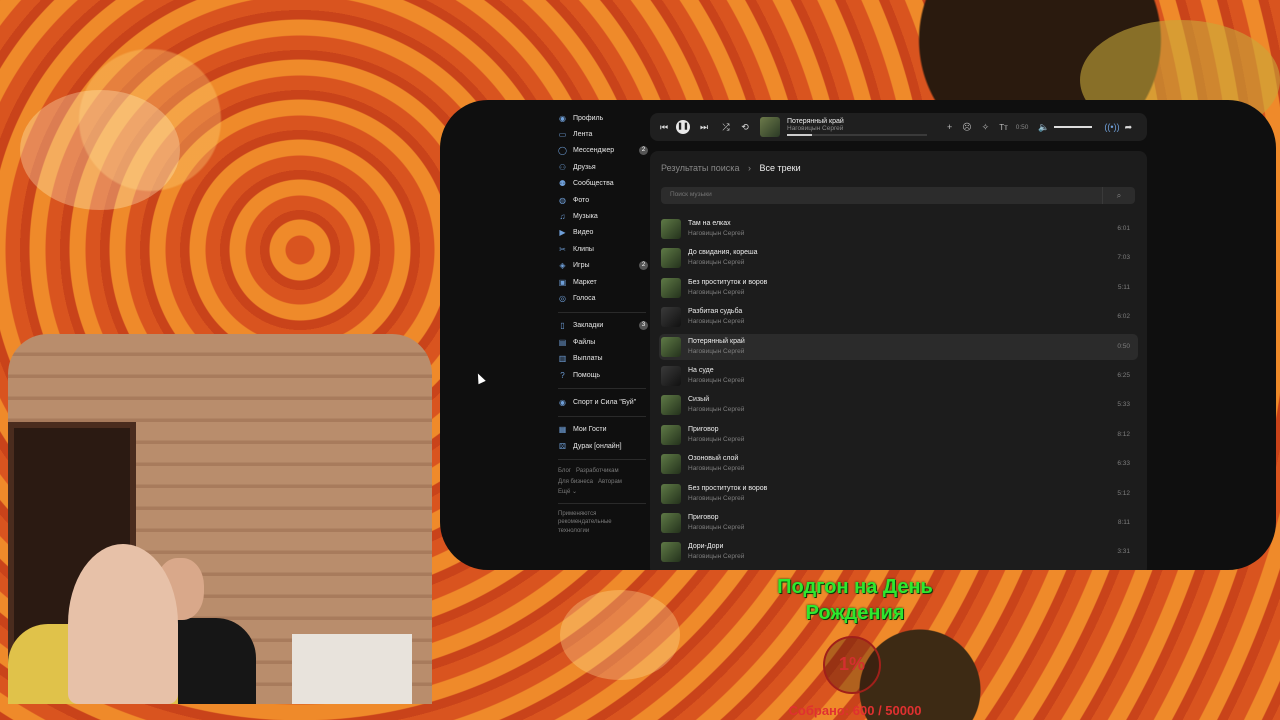 The width and height of the screenshot is (1280, 720). What do you see at coordinates (610, 482) in the screenshot?
I see `footer-link: Авторам` at bounding box center [610, 482].